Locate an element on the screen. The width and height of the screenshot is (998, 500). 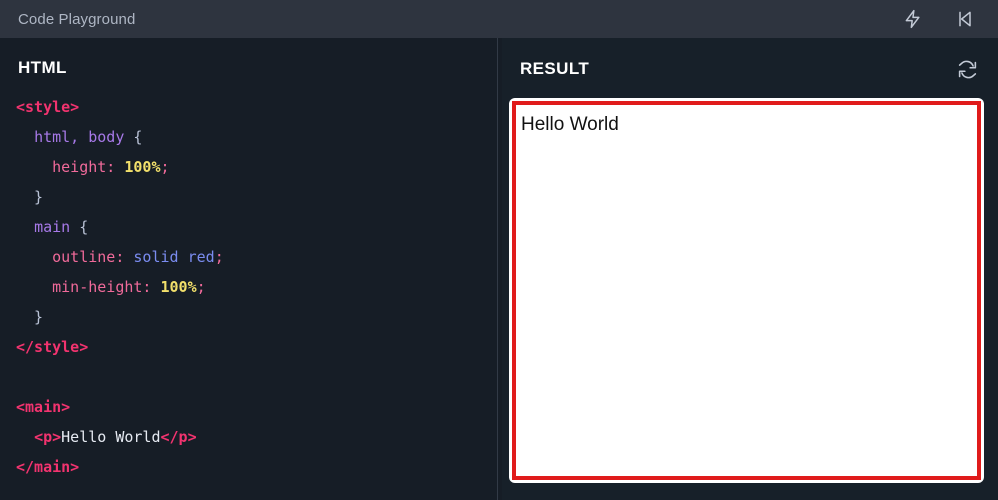
code-token: <style> is located at coordinates (48, 107).